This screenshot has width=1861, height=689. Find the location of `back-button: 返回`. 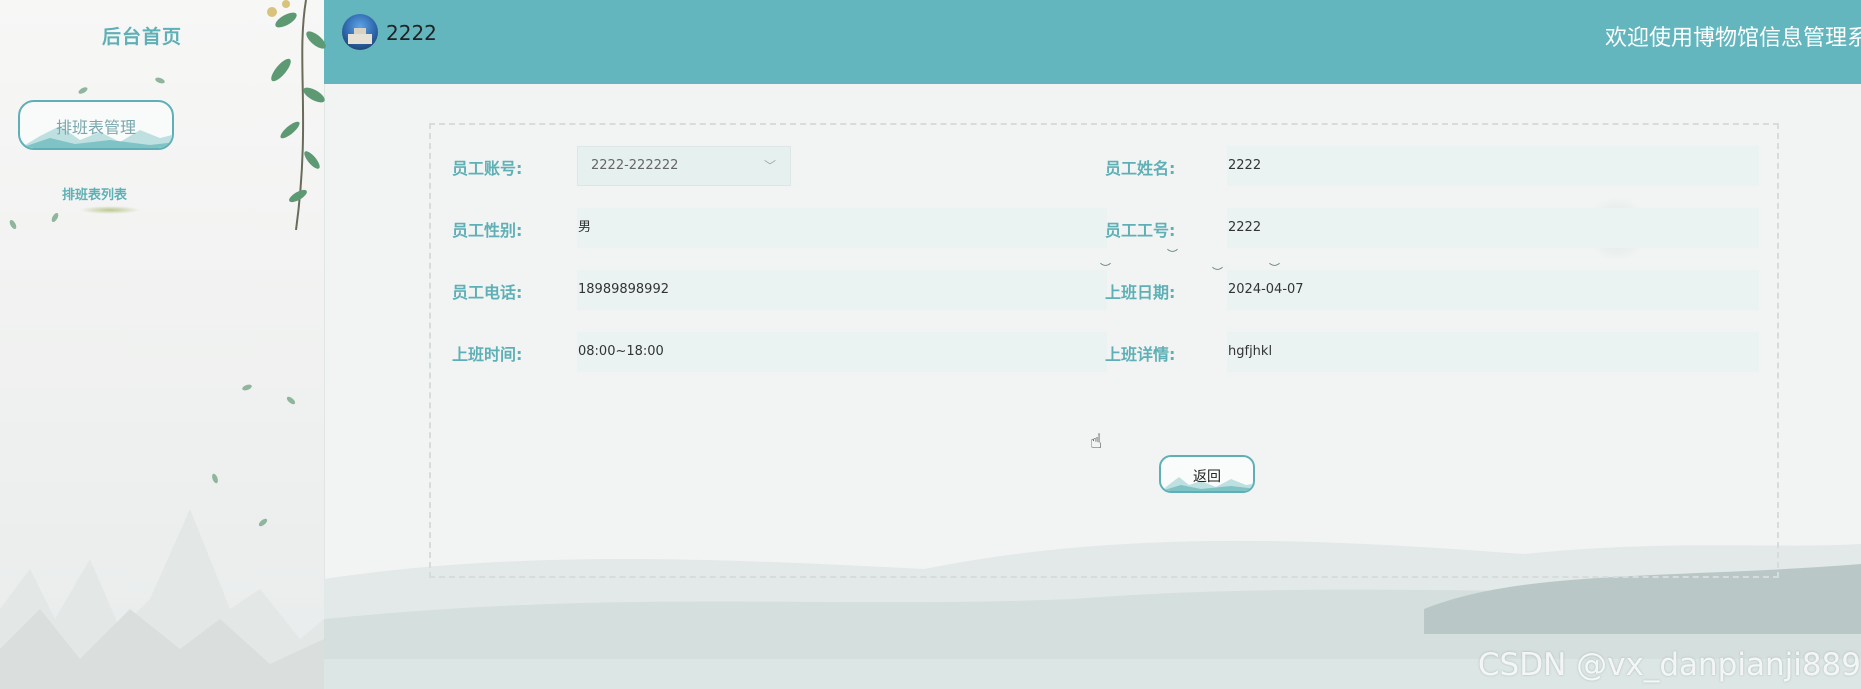

back-button: 返回 is located at coordinates (1207, 474).